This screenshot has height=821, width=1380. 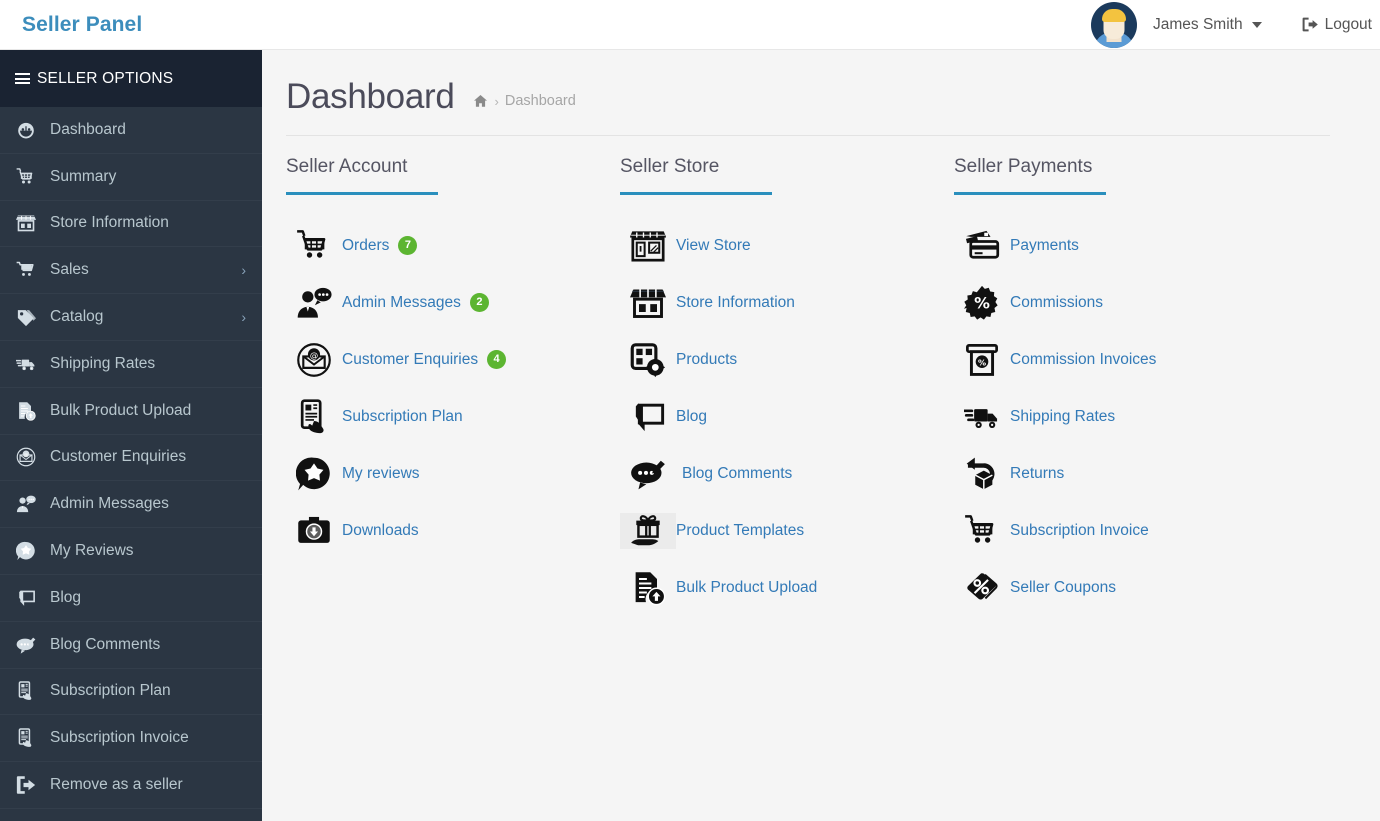 What do you see at coordinates (29, 270) in the screenshot?
I see `cart-solid-icon` at bounding box center [29, 270].